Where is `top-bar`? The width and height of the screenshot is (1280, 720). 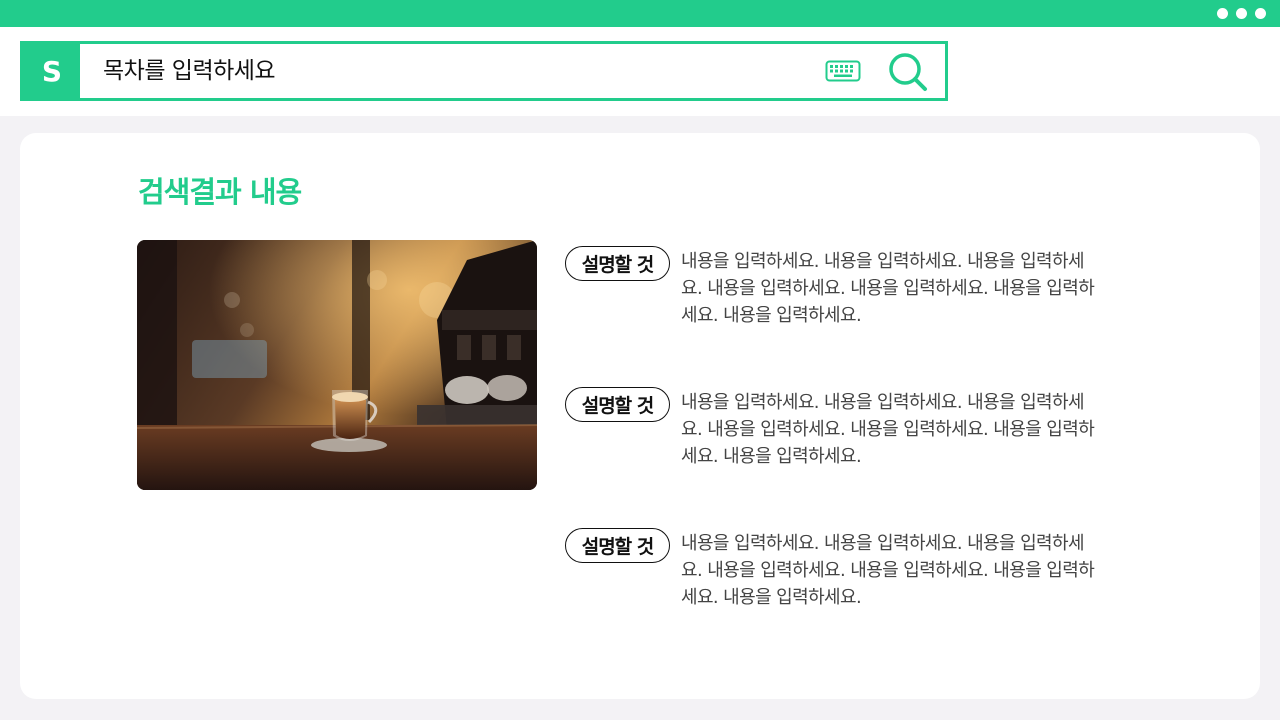
top-bar is located at coordinates (640, 13).